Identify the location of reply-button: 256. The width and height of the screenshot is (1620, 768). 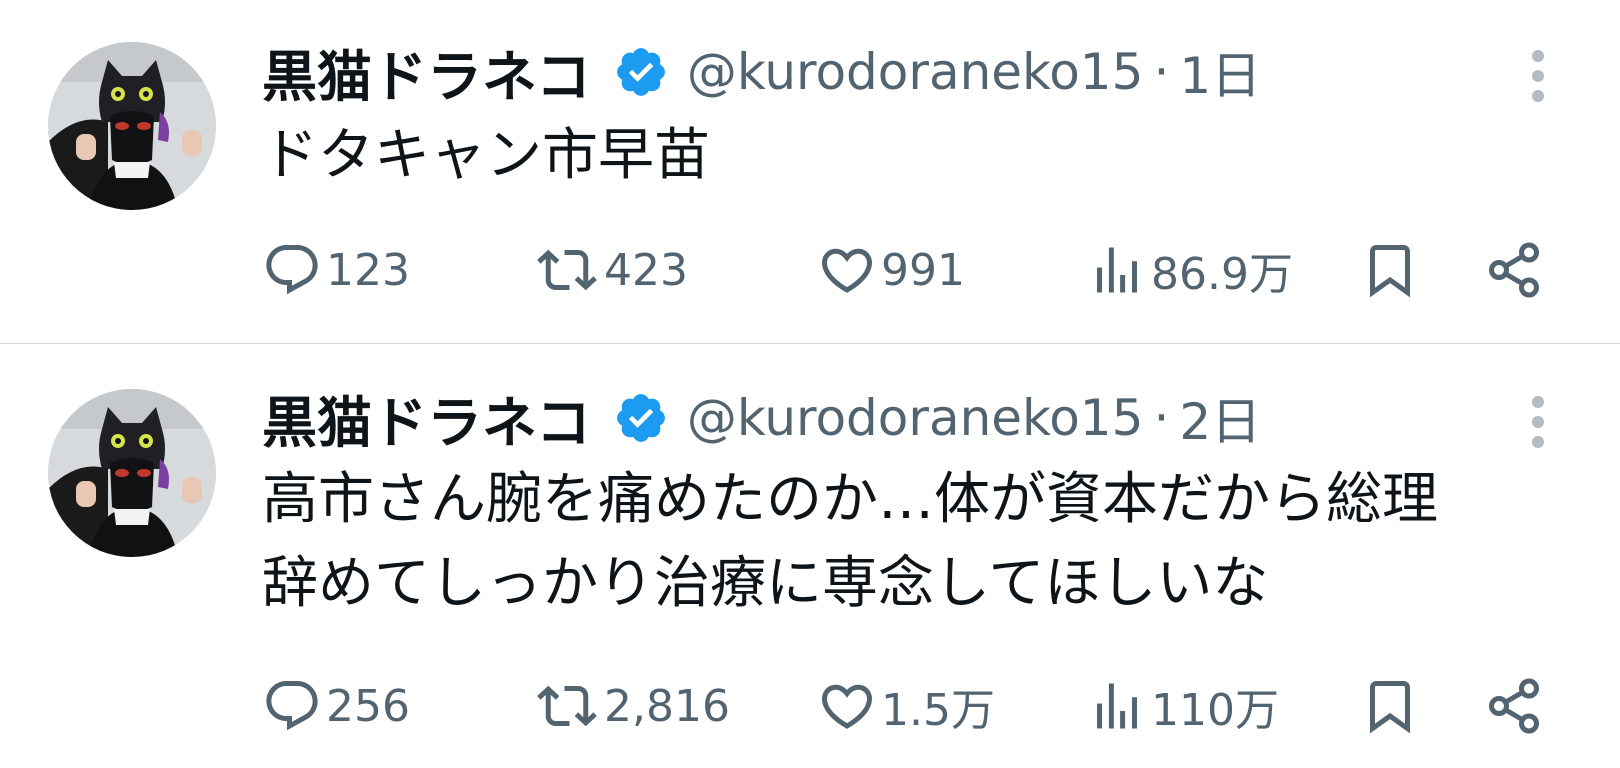
(336, 706).